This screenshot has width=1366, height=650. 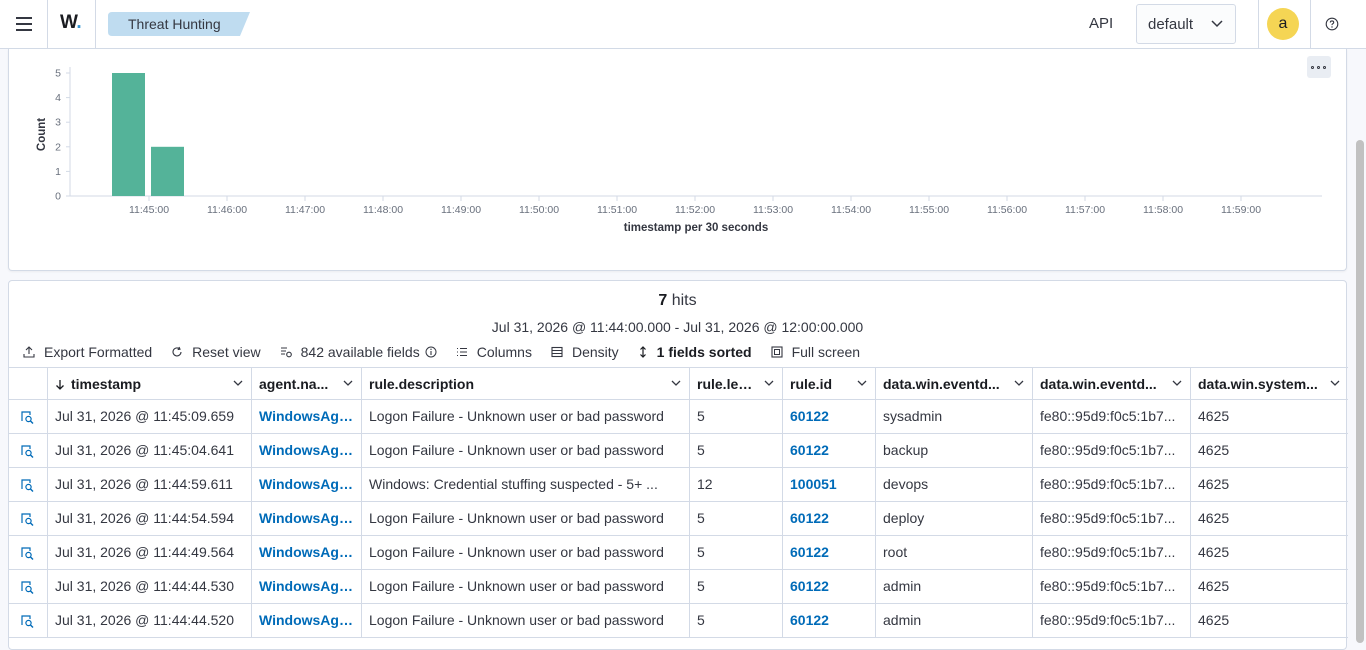 What do you see at coordinates (683, 24) in the screenshot?
I see `top-header: W. Threat Hunting API default a` at bounding box center [683, 24].